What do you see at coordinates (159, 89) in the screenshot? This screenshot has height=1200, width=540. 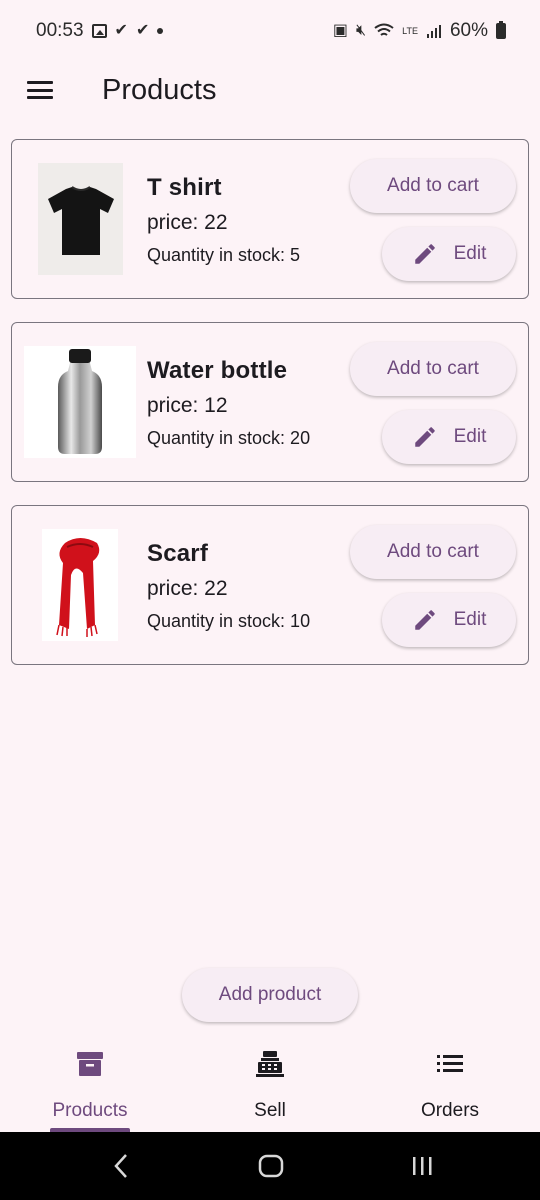 I see `page-title: Products` at bounding box center [159, 89].